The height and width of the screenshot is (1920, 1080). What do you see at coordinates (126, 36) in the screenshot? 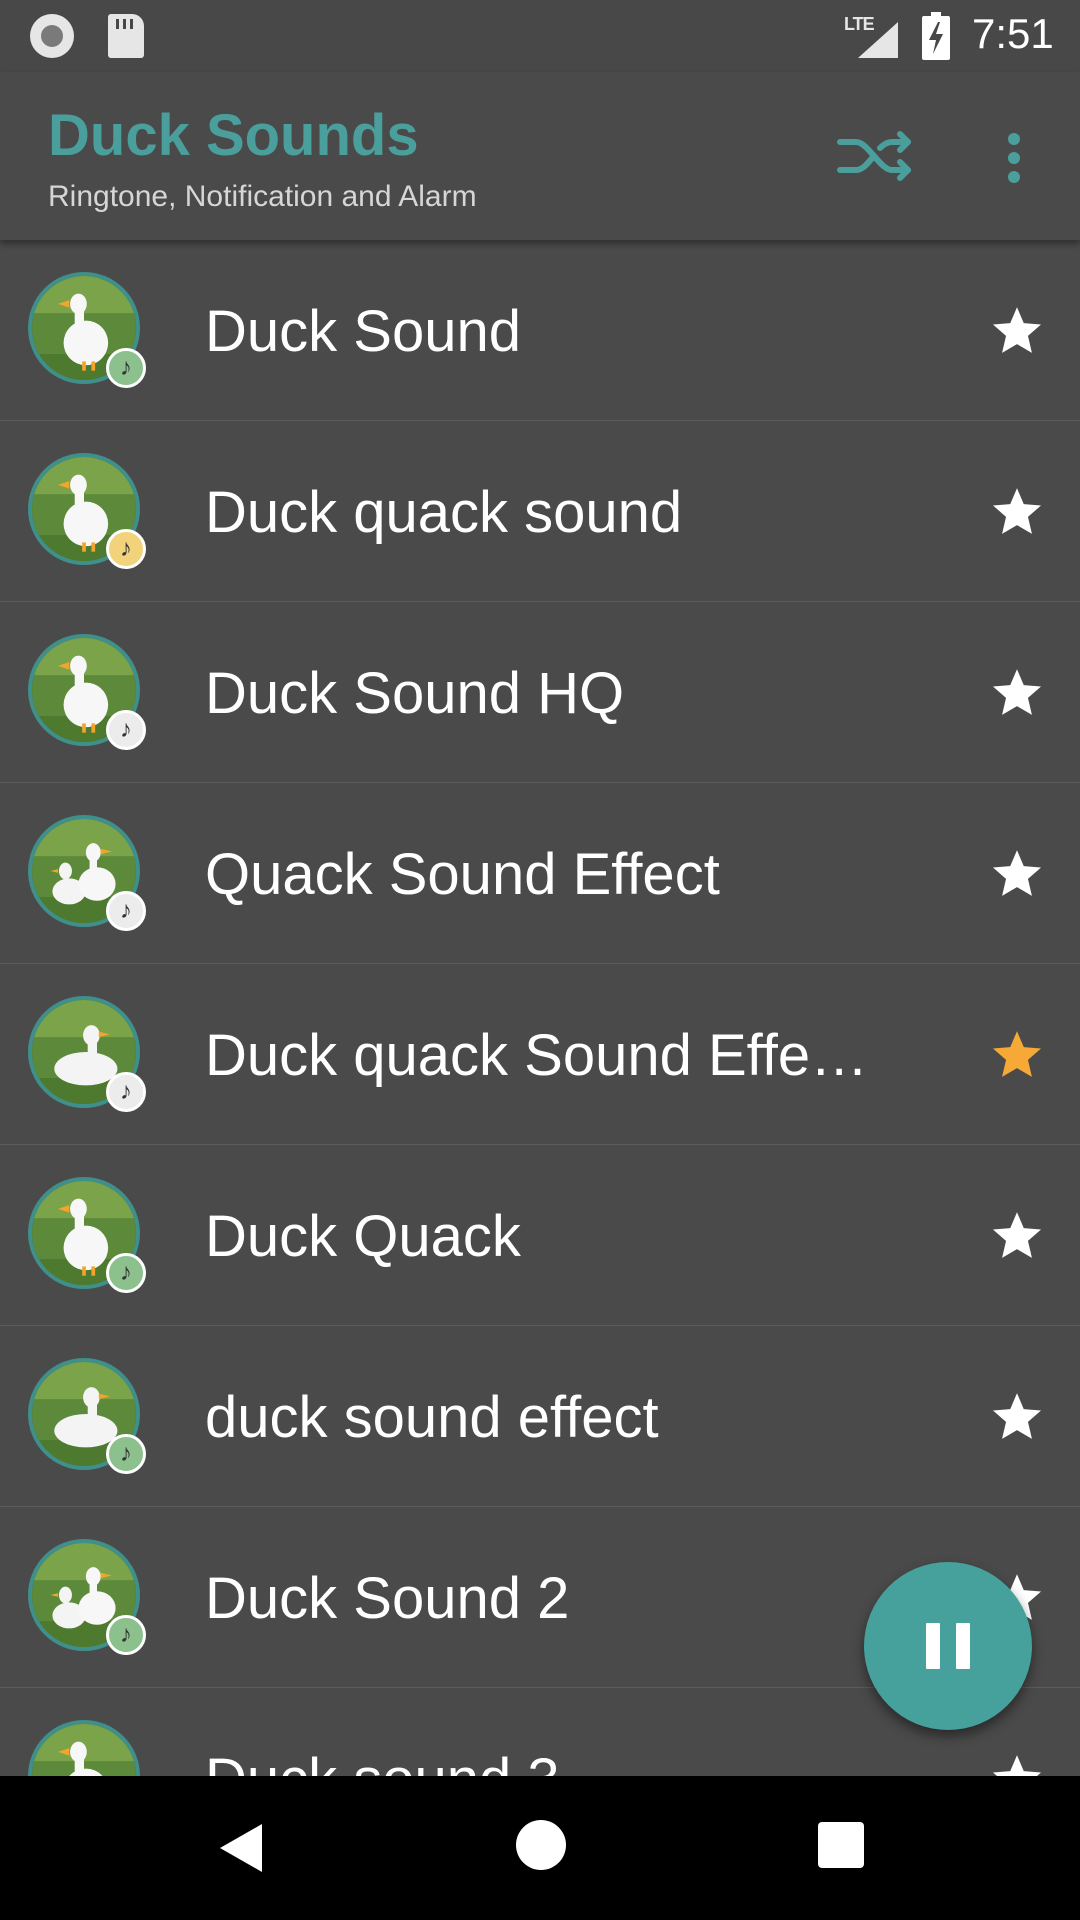
I see `sd-card-icon` at bounding box center [126, 36].